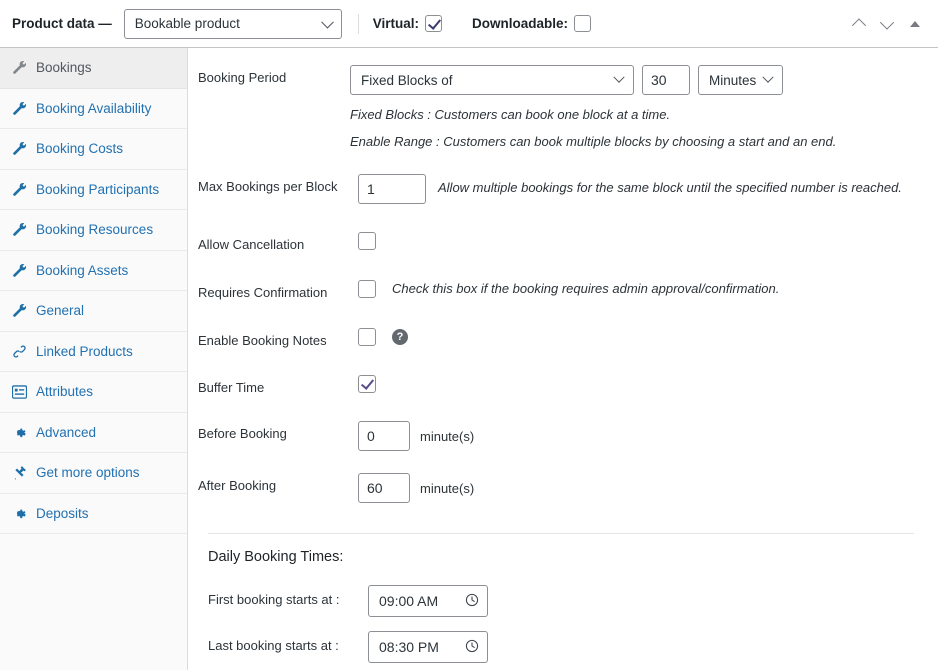  I want to click on booking-notes-checkbox, so click(367, 337).